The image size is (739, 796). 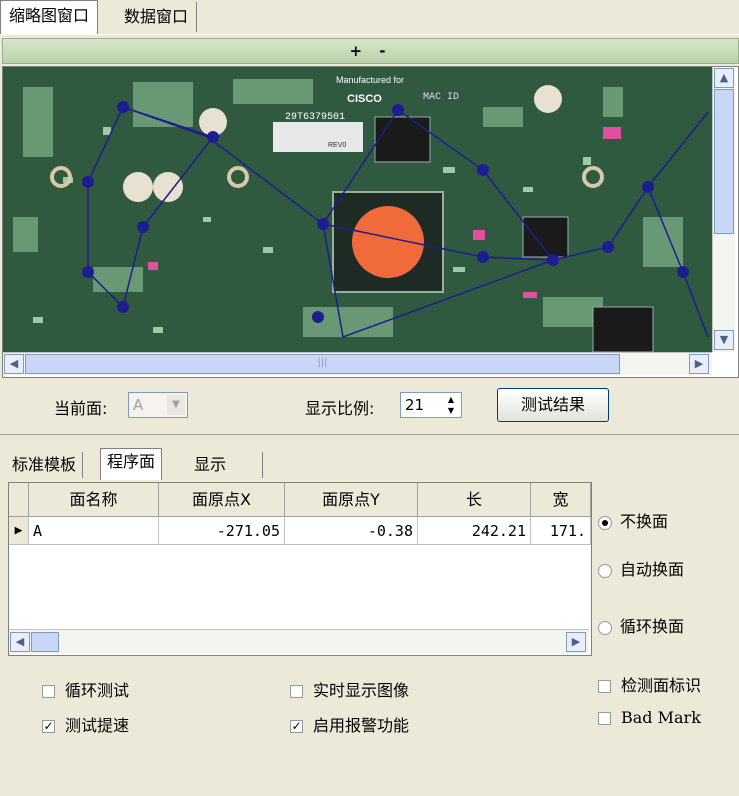 I want to click on test-result-button: 测试结果, so click(x=553, y=405).